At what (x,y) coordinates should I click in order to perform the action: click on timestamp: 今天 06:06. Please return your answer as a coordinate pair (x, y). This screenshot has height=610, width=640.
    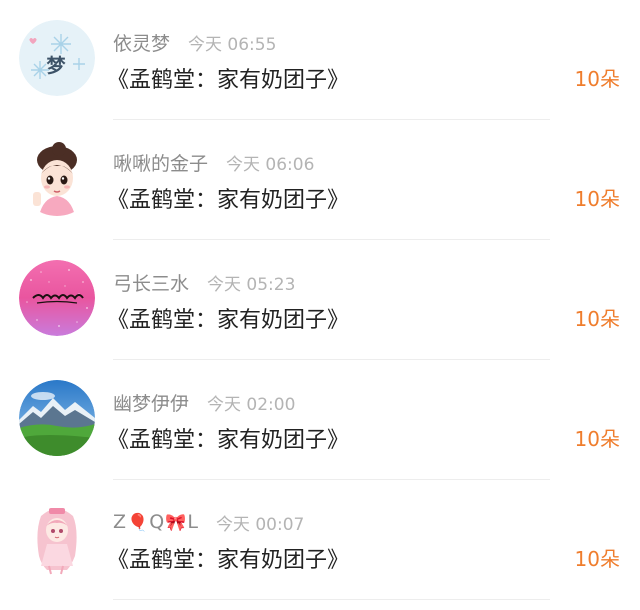
    Looking at the image, I should click on (270, 164).